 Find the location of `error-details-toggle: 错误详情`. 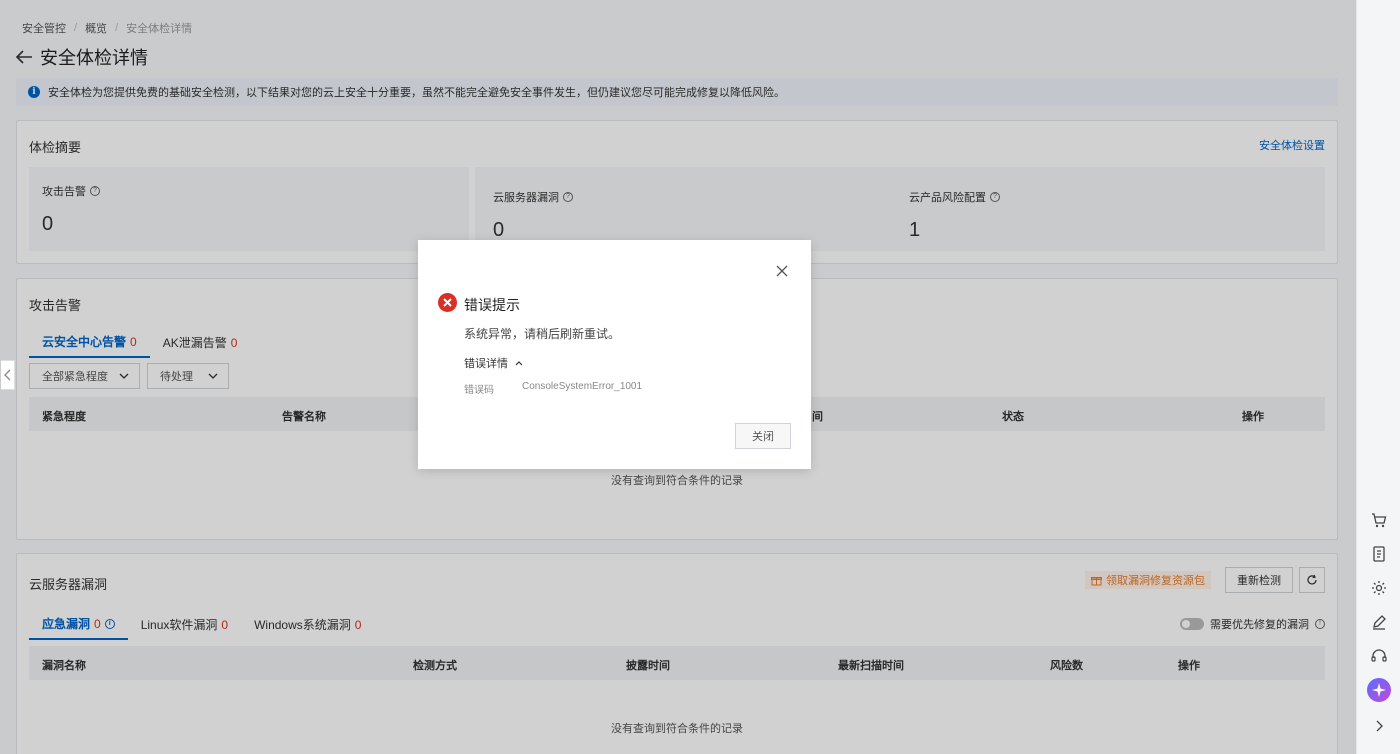

error-details-toggle: 错误详情 is located at coordinates (494, 363).